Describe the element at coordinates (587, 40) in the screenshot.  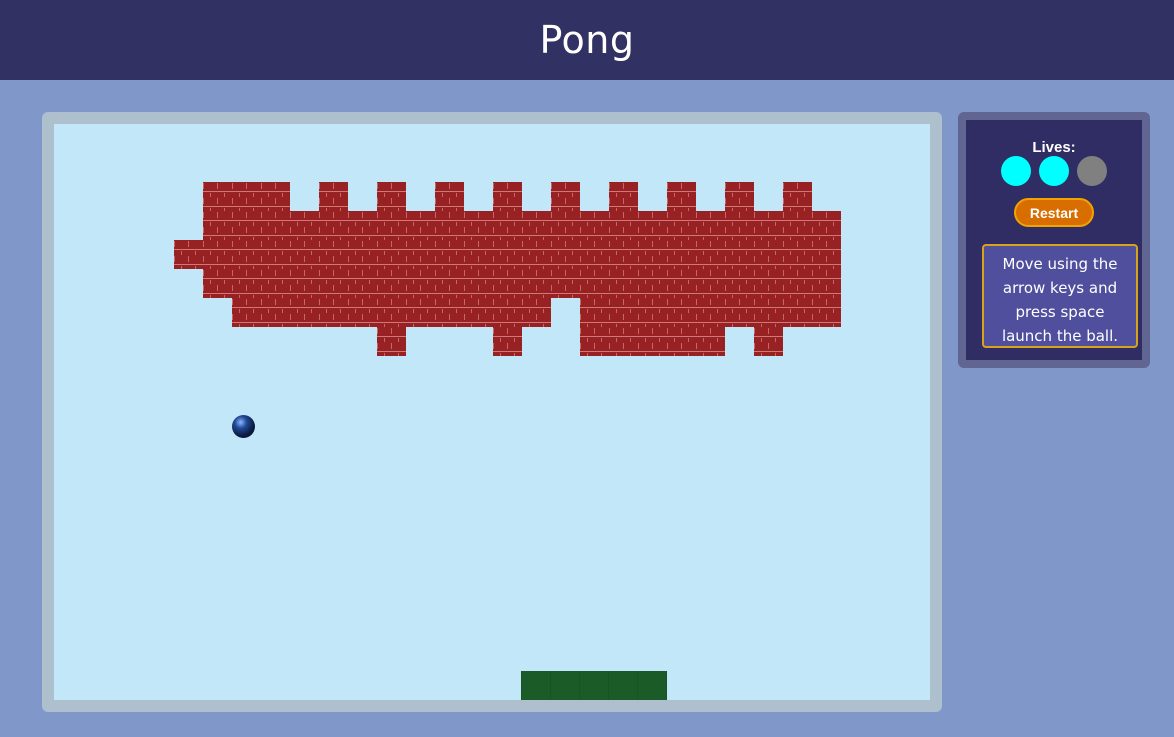
I see `app-header: Pong` at that location.